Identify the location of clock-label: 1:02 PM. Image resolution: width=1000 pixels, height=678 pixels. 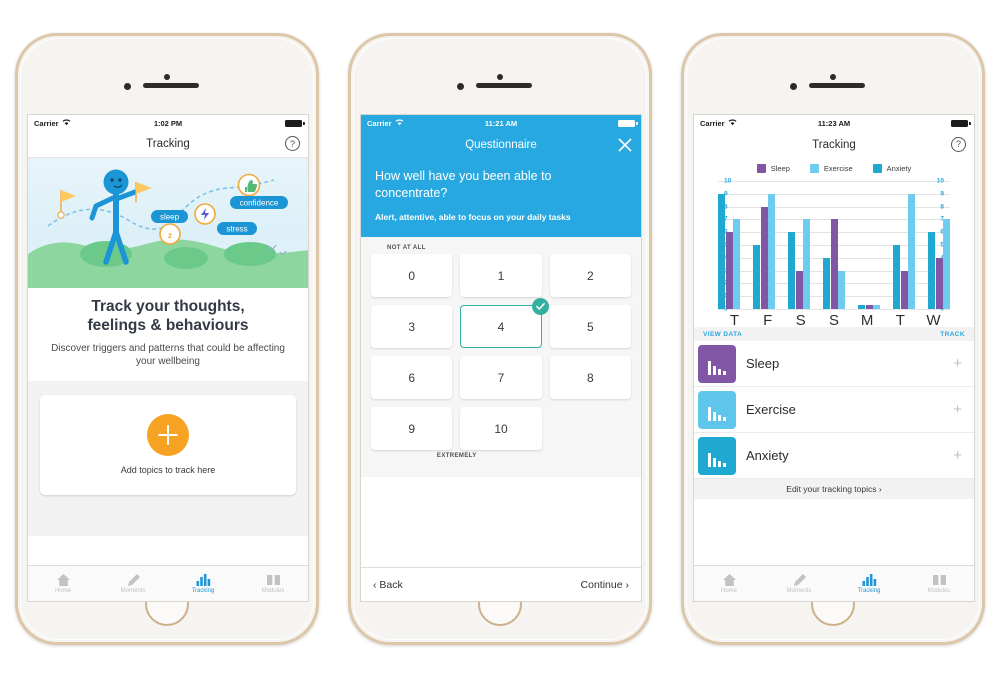
(168, 123).